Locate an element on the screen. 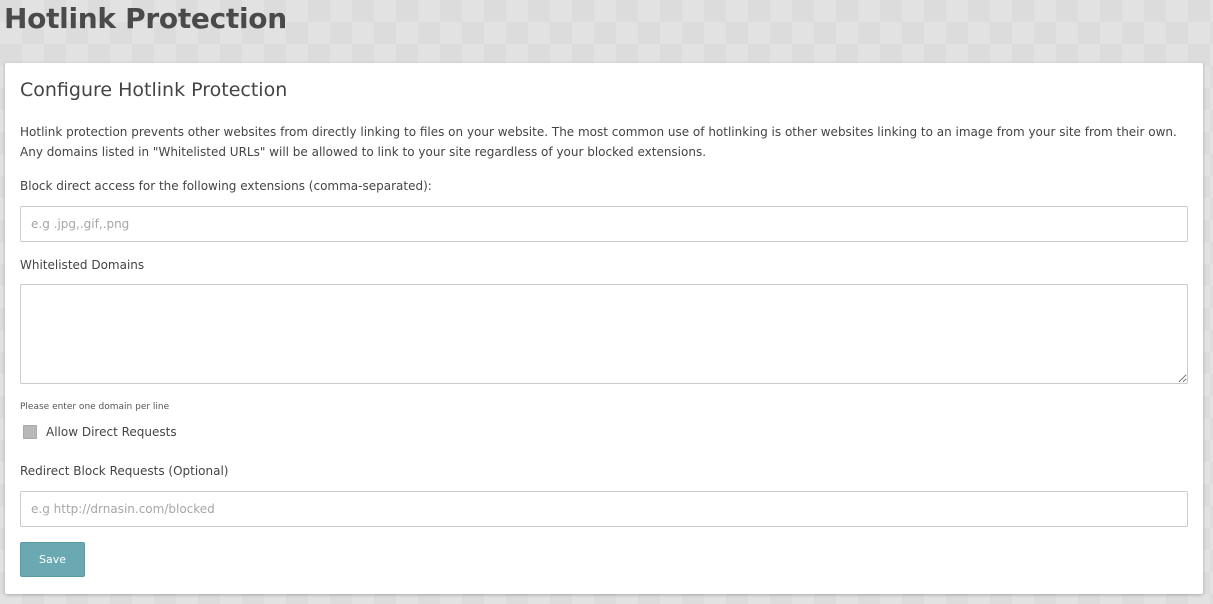 This screenshot has height=604, width=1213. redirect-label: Redirect Block Requests (Optional) is located at coordinates (124, 471).